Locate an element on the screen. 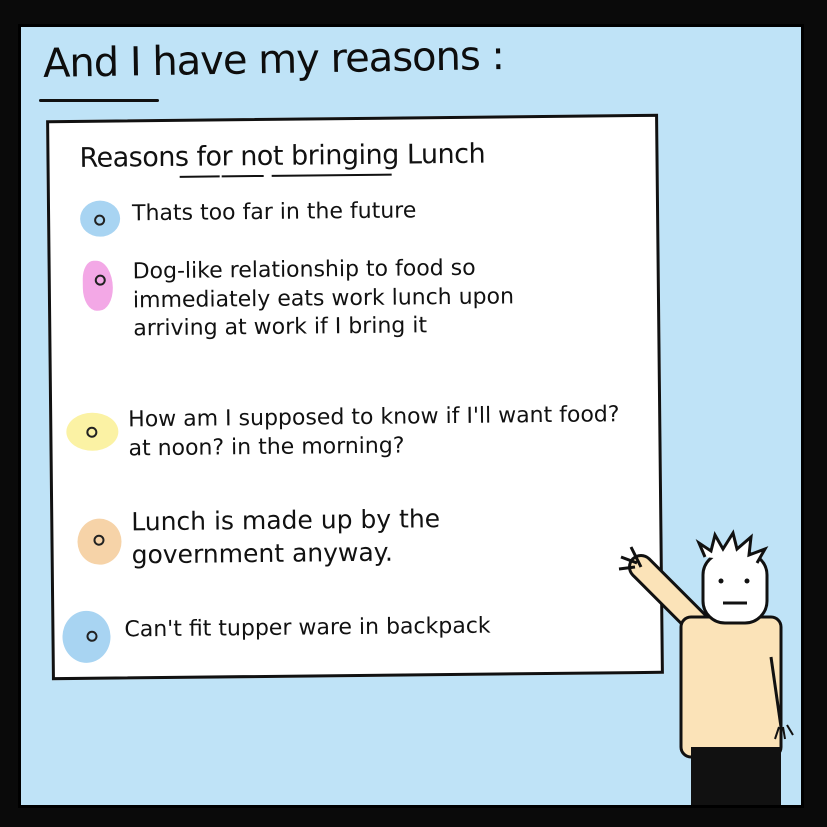  stick-figure-presenter is located at coordinates (706, 667).